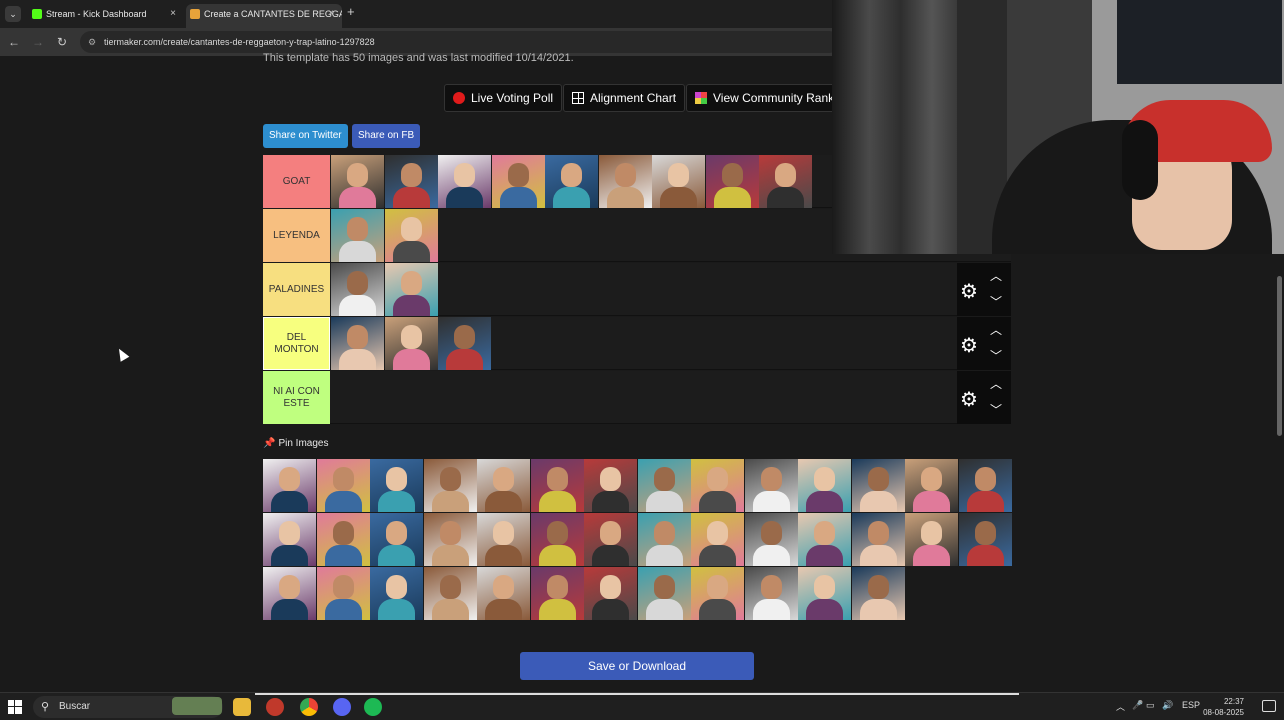  Describe the element at coordinates (295, 443) in the screenshot. I see `pin-images-toggle: 📌 Pin Images` at that location.